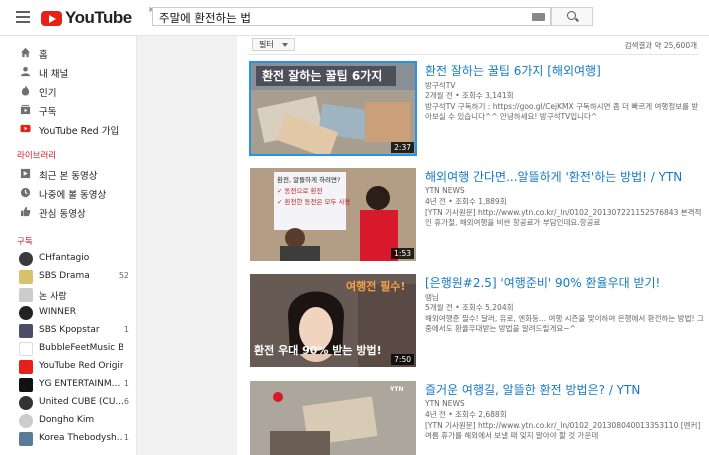 This screenshot has height=455, width=709. I want to click on subscription-item: SBS Kpopstar 1, so click(68, 331).